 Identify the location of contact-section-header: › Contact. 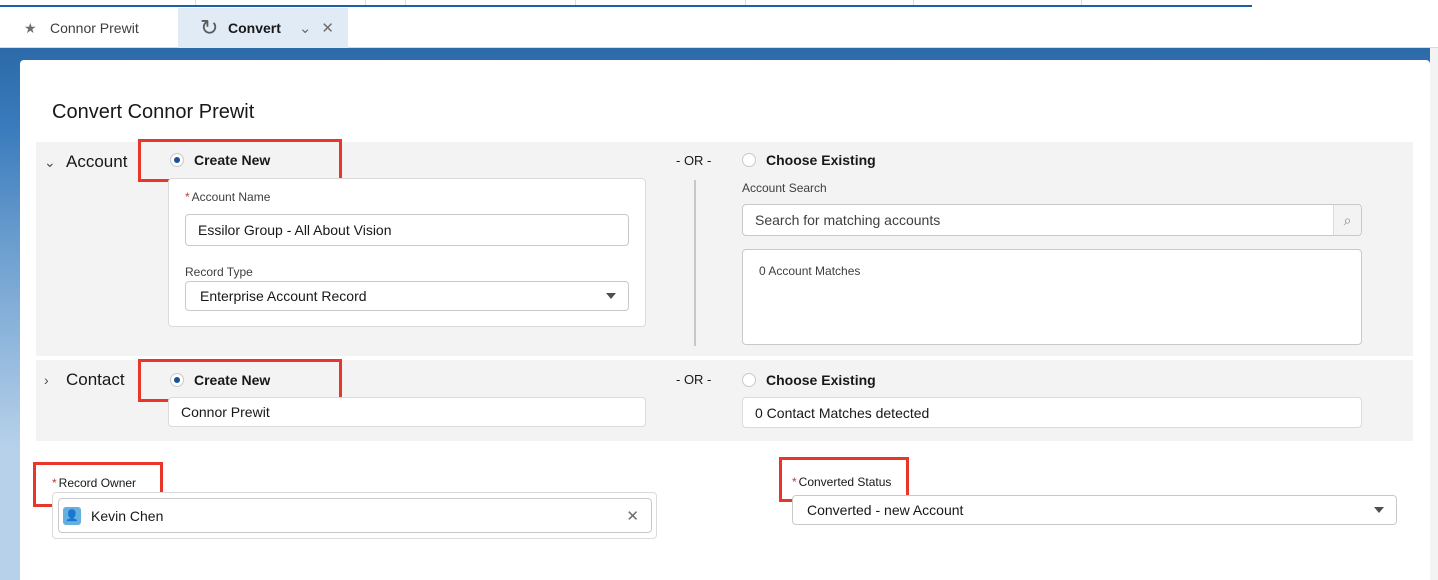
(84, 380).